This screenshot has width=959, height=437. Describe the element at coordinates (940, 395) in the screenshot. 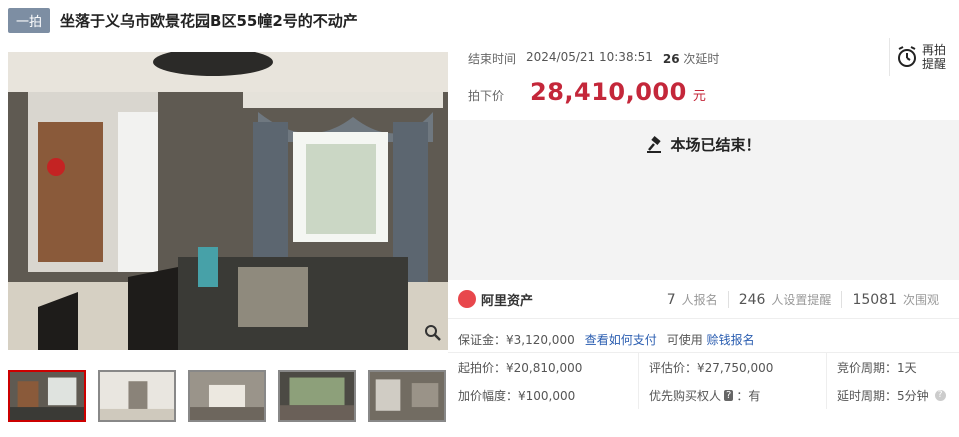

I see `question-icon: ?` at that location.